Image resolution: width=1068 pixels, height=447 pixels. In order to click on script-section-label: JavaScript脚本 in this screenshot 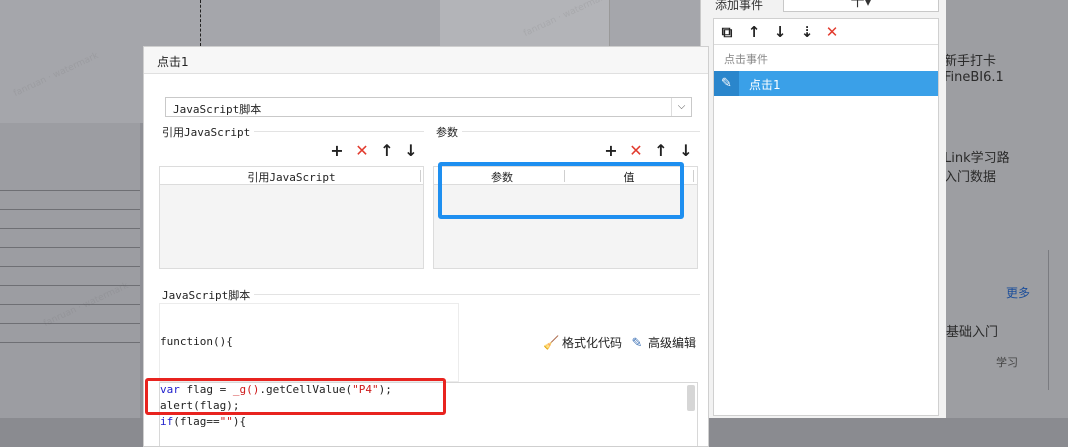, I will do `click(208, 295)`.